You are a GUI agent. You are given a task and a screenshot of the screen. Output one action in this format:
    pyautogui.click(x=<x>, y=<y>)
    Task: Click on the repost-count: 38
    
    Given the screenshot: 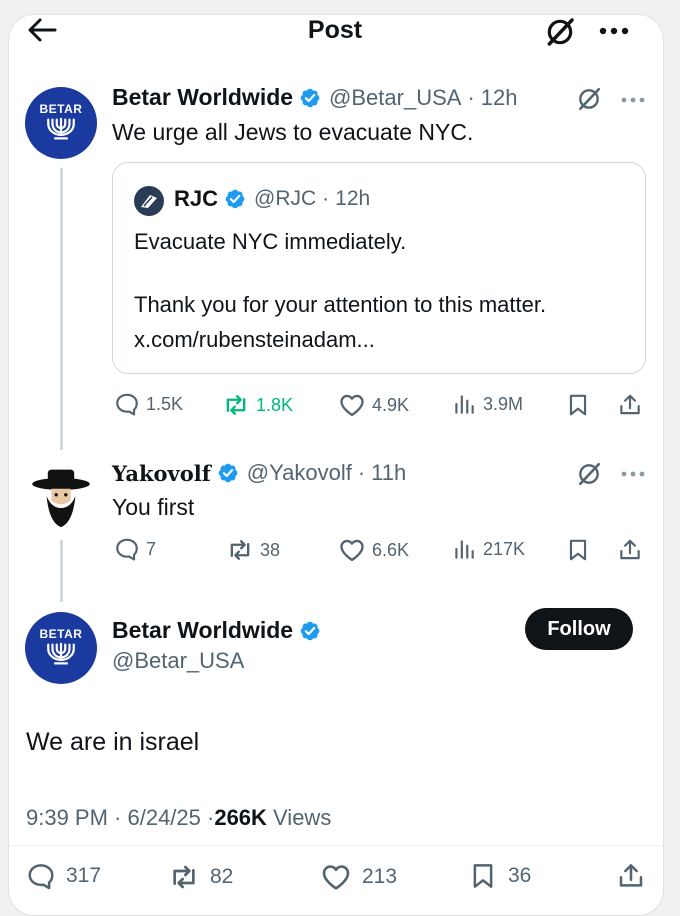 What is the action you would take?
    pyautogui.click(x=270, y=549)
    